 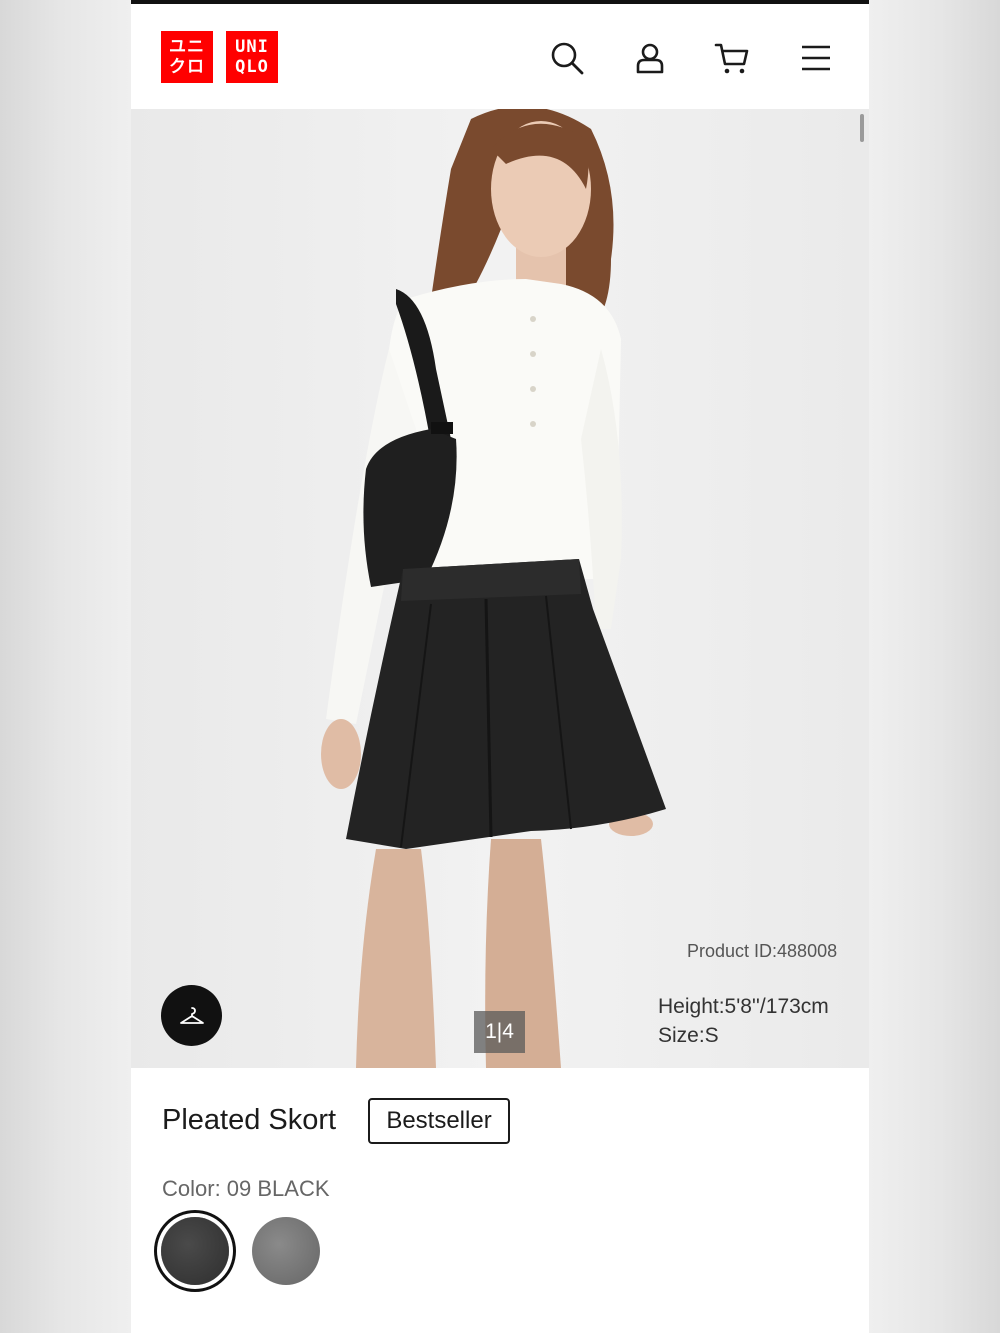 What do you see at coordinates (567, 58) in the screenshot?
I see `search-icon` at bounding box center [567, 58].